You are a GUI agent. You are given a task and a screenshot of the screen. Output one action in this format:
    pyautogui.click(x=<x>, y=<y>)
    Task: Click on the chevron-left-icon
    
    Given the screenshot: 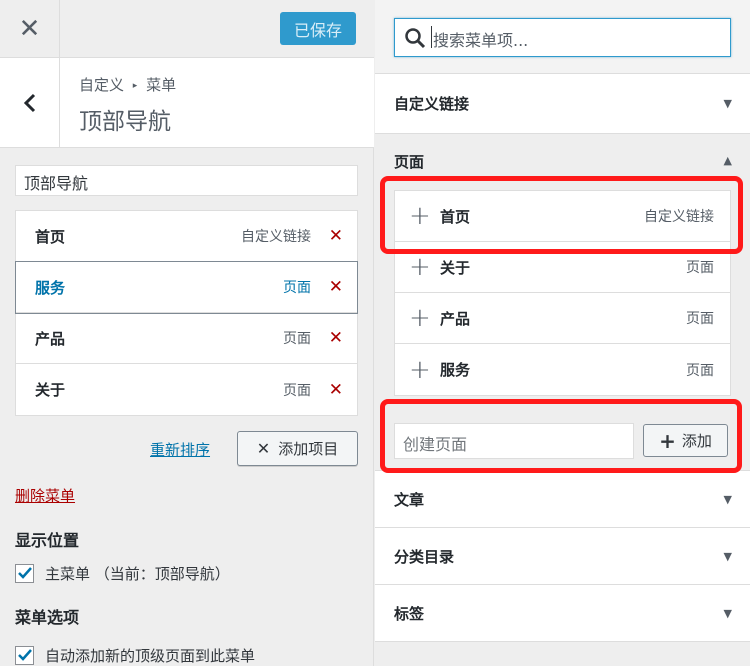 What is the action you would take?
    pyautogui.click(x=29, y=103)
    